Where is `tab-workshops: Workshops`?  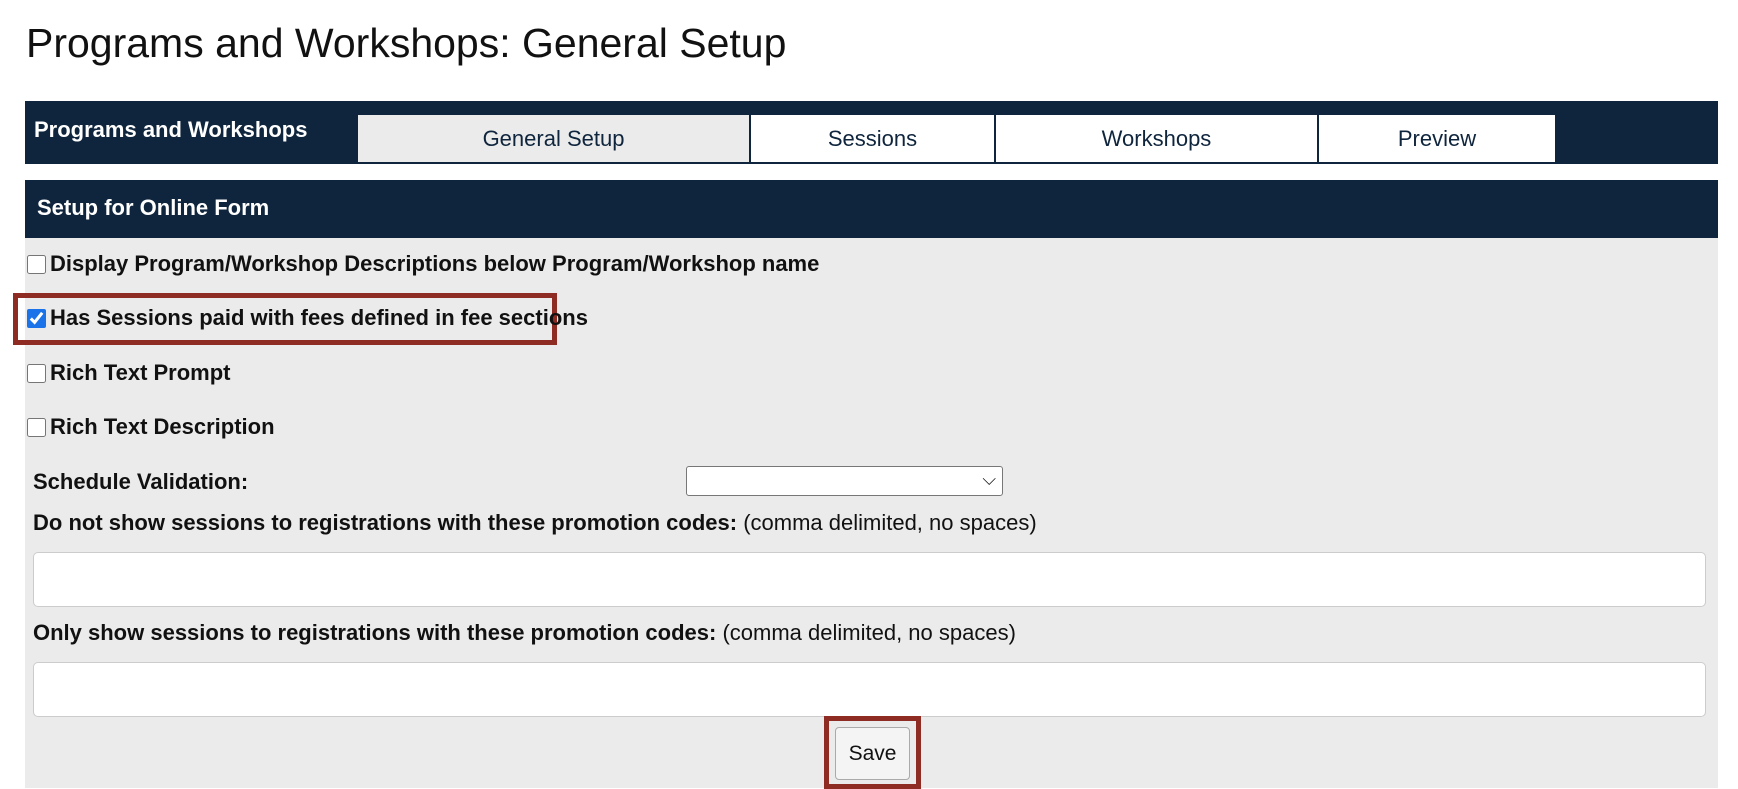 tab-workshops: Workshops is located at coordinates (1156, 138).